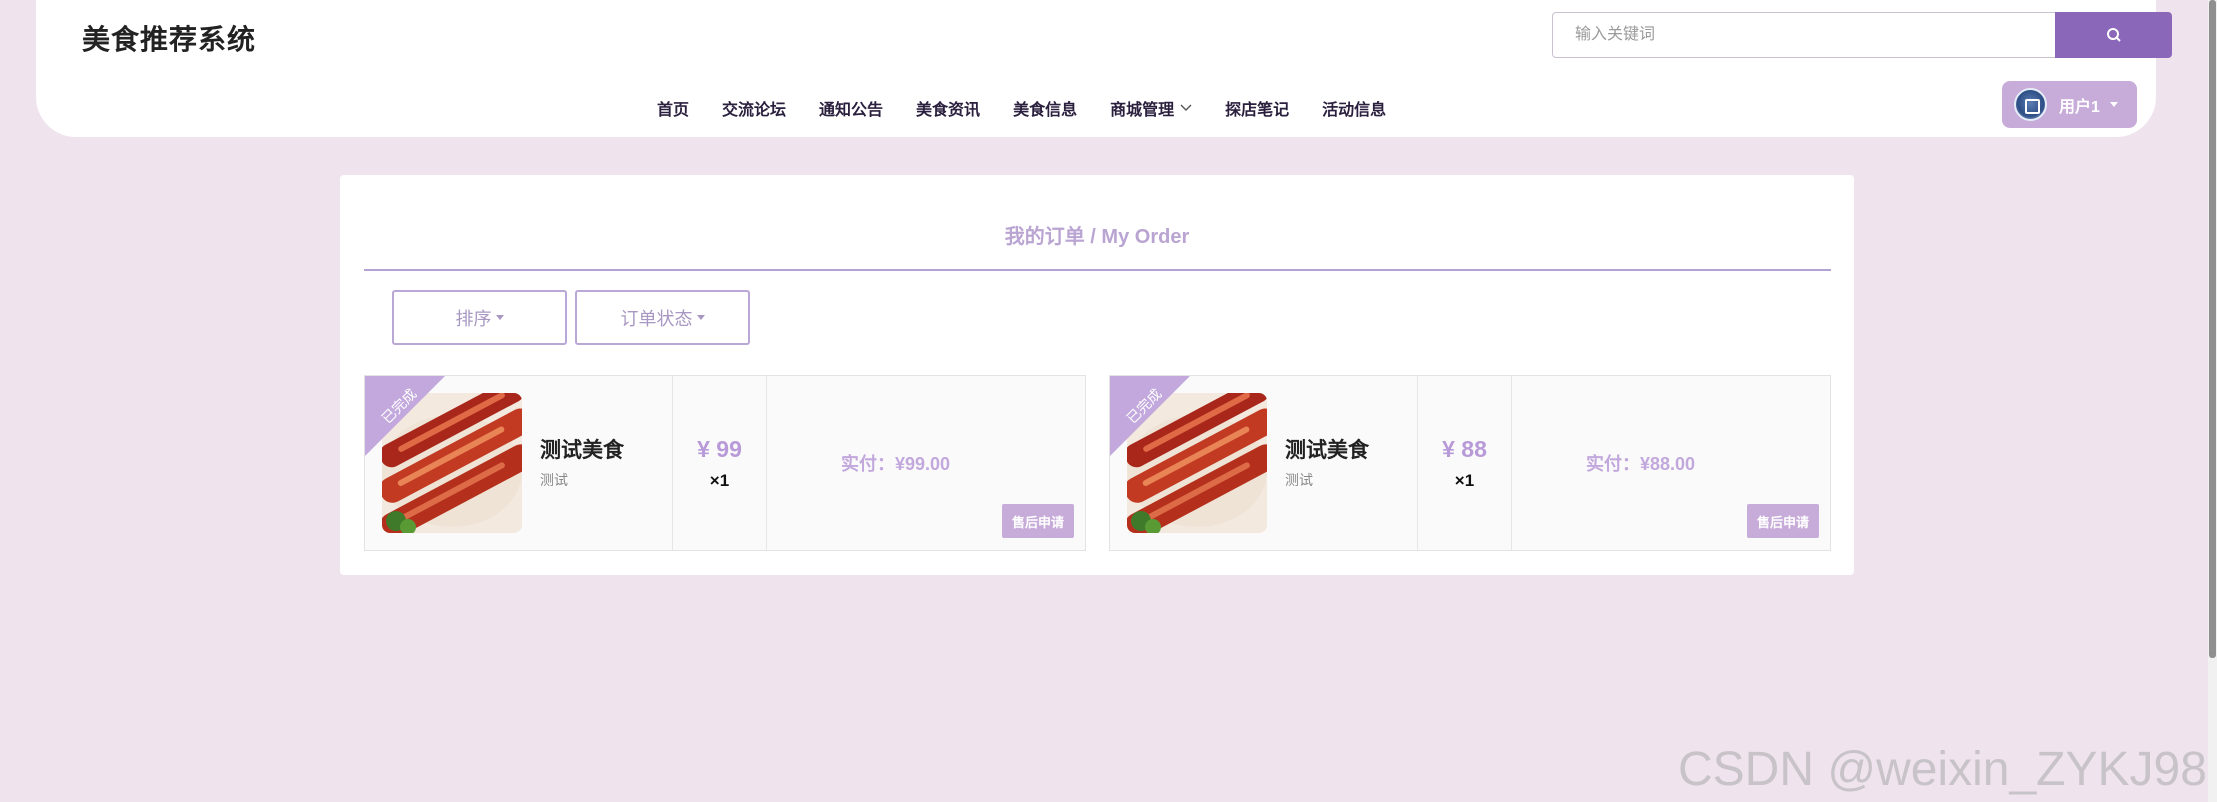  I want to click on nav-label: 活动信息, so click(1354, 110).